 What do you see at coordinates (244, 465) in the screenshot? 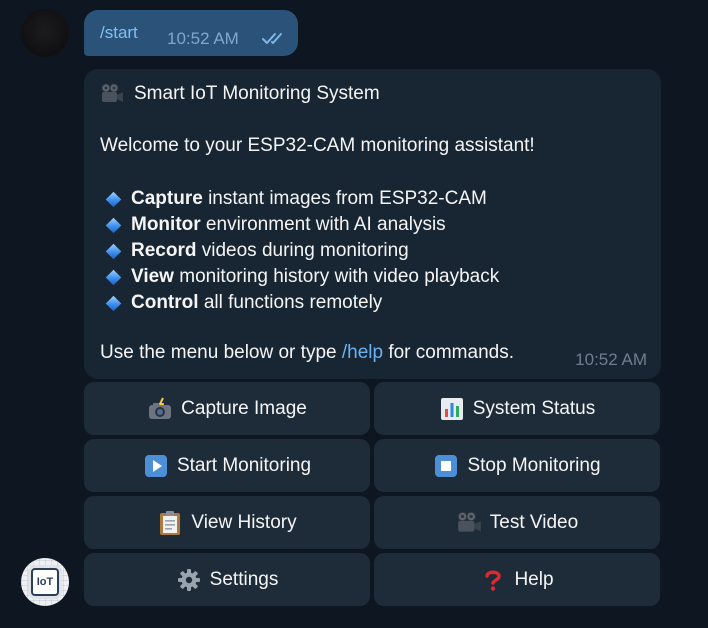
I see `start-monitoring-label: Start Monitoring` at bounding box center [244, 465].